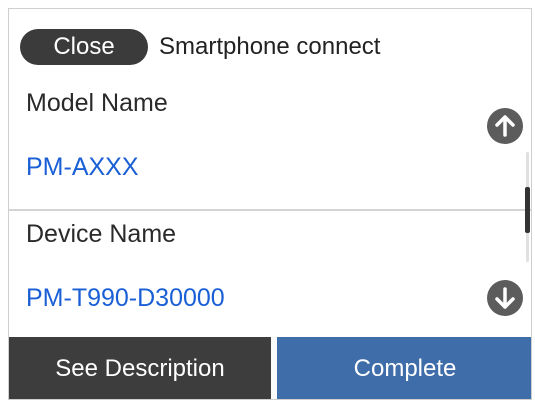 The height and width of the screenshot is (403, 535). Describe the element at coordinates (84, 47) in the screenshot. I see `close-button: Close` at that location.